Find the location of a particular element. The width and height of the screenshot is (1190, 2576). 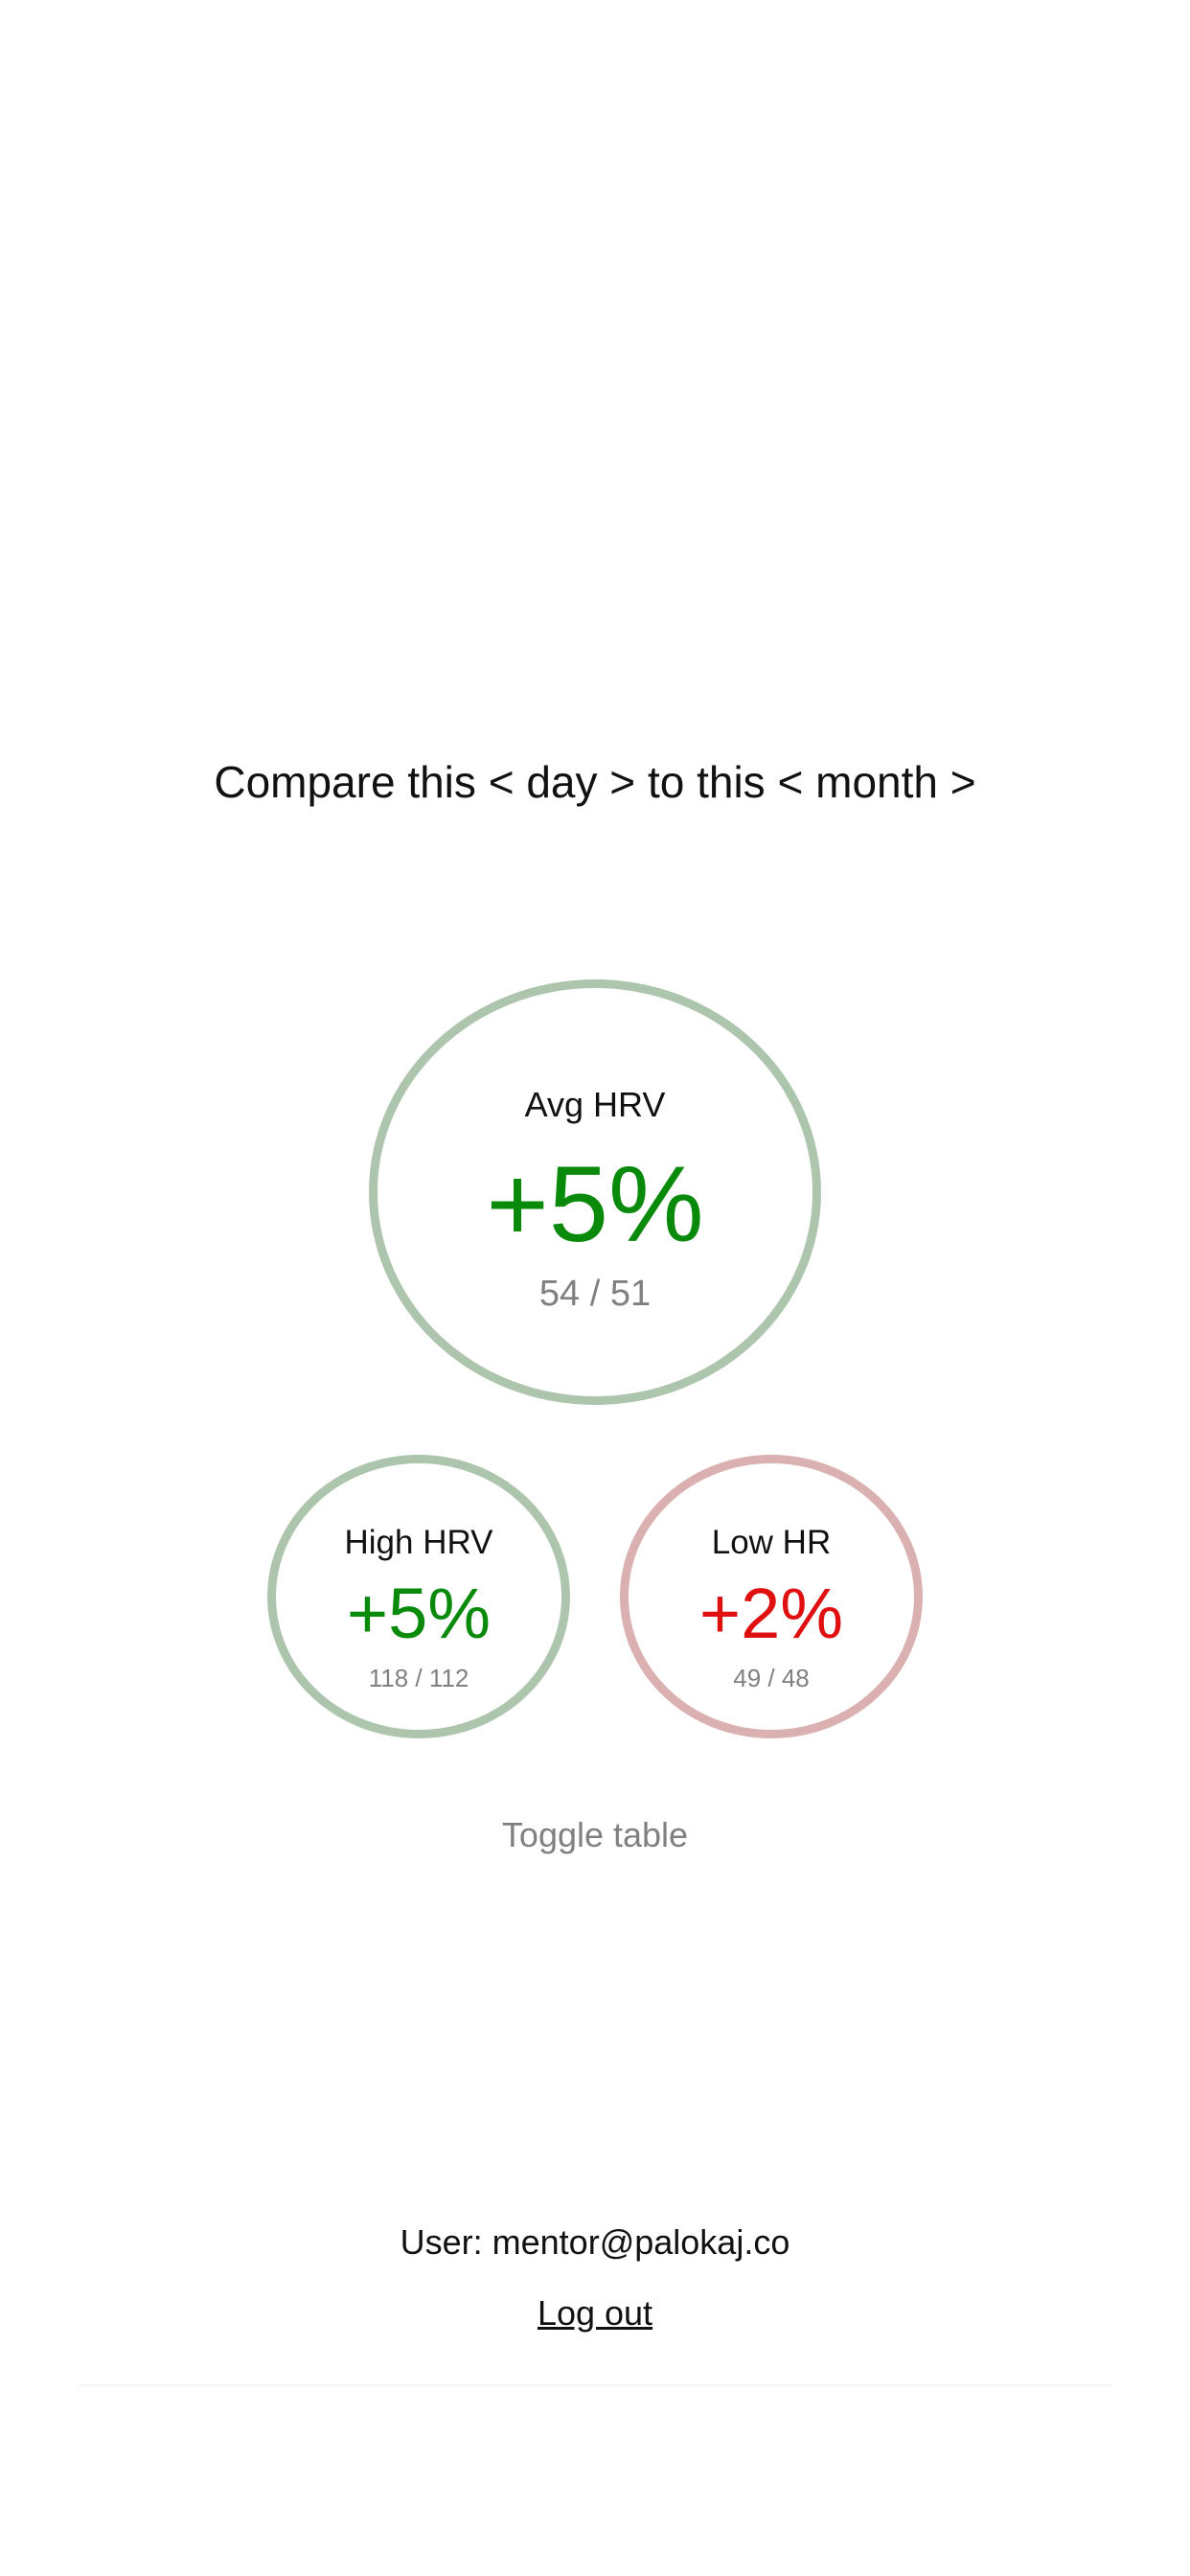

compare-period-selector: Compare this < day > to this < month > is located at coordinates (595, 782).